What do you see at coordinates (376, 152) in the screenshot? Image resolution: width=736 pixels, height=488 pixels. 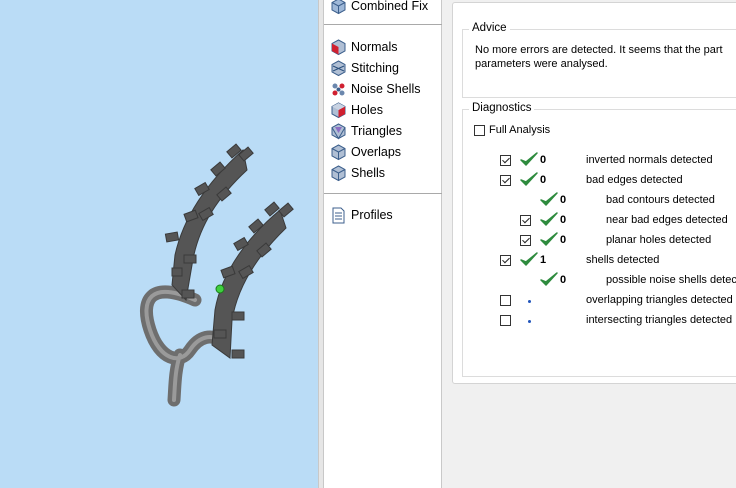 I see `sidebar-item-label: Overlaps` at bounding box center [376, 152].